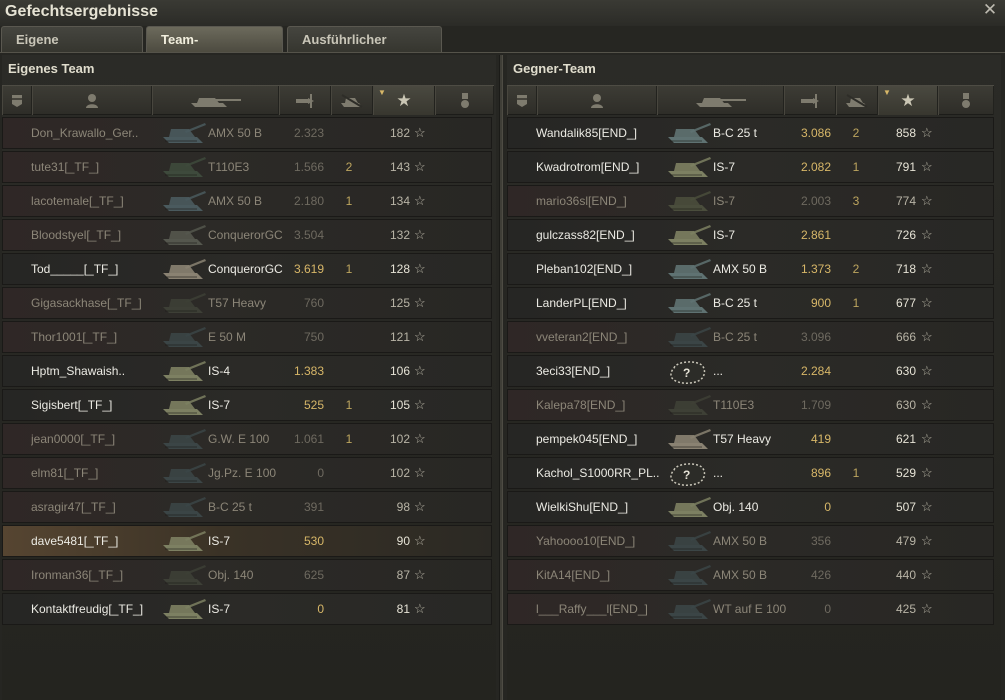 The width and height of the screenshot is (1005, 700). Describe the element at coordinates (750, 439) in the screenshot. I see `player-row: pempek045[END_] T57 Heavy 419 621 ☆` at that location.